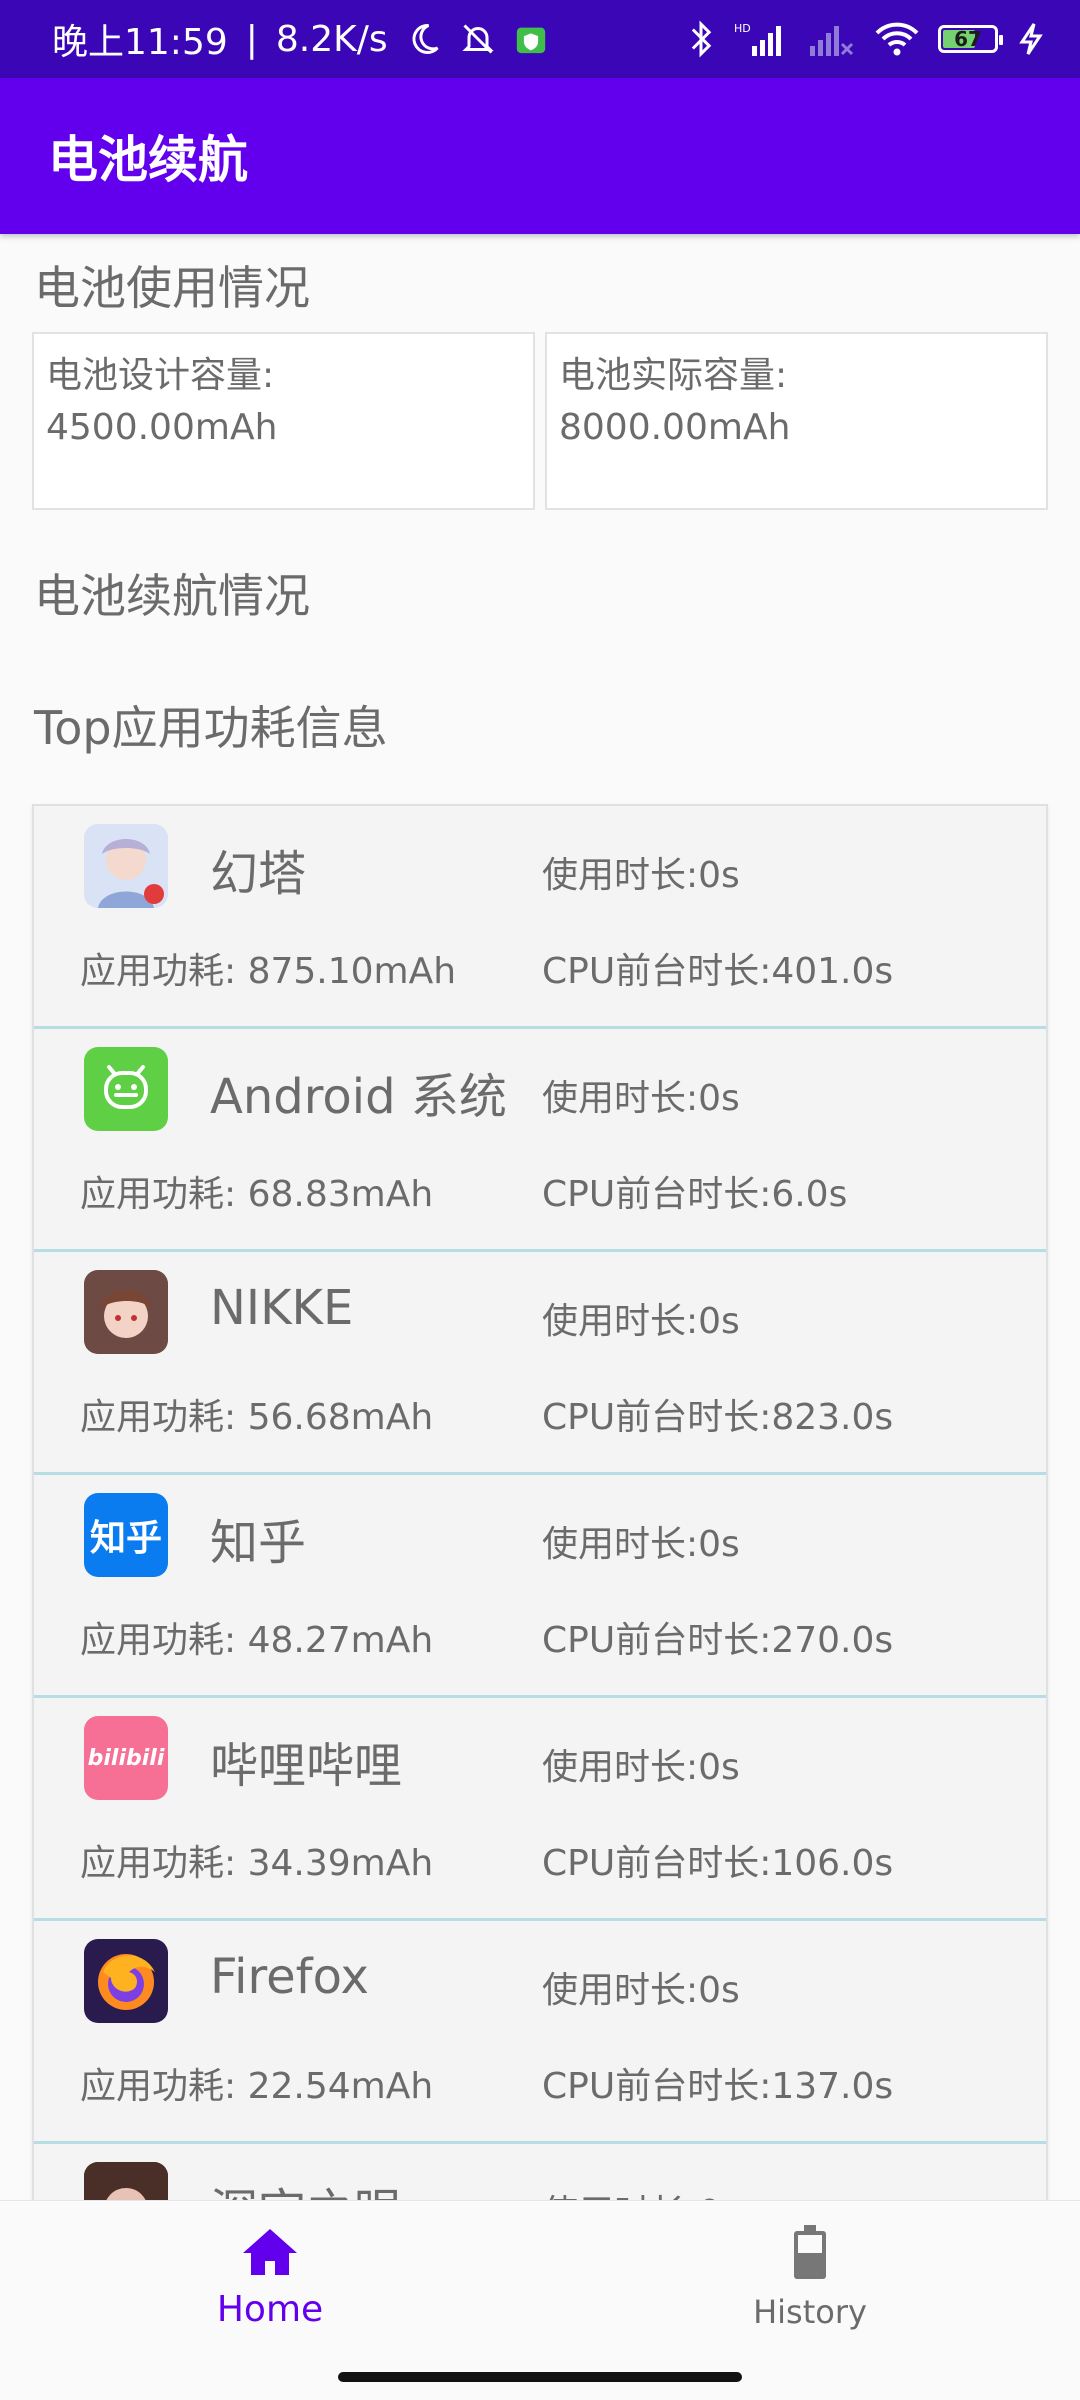 This screenshot has width=1080, height=2400. What do you see at coordinates (796, 421) in the screenshot?
I see `actual-capacity-card: 电池实际容量: 8000.00mAh` at bounding box center [796, 421].